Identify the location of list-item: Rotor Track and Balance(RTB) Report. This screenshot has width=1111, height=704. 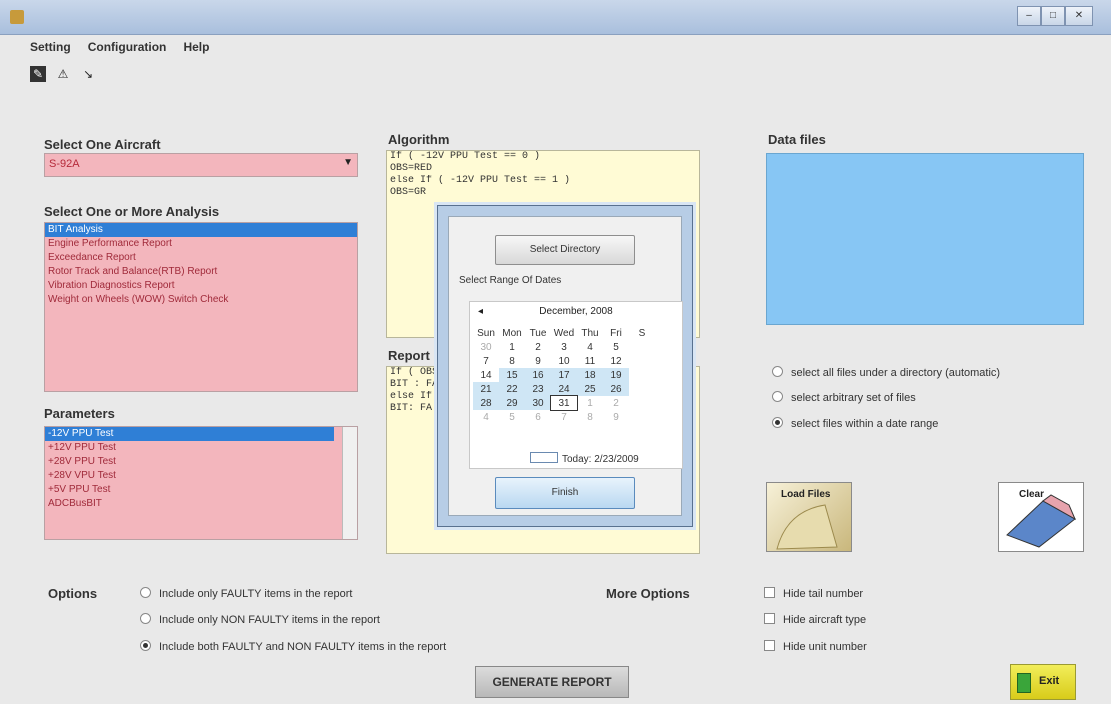
(201, 272).